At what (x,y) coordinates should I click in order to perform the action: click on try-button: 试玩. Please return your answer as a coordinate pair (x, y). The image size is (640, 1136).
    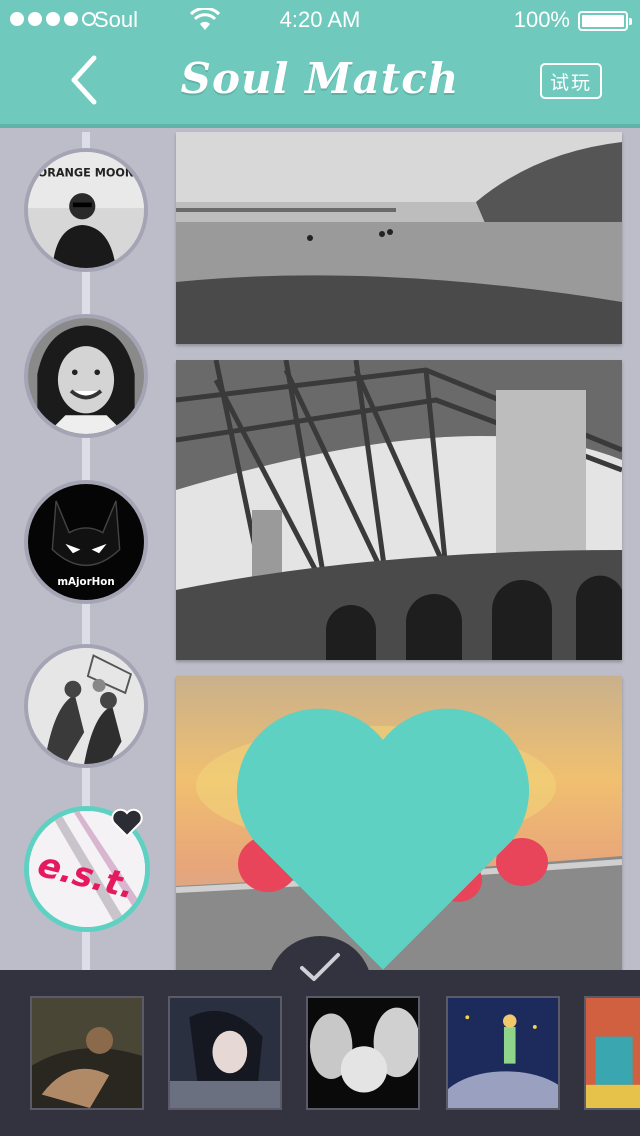
    Looking at the image, I should click on (571, 81).